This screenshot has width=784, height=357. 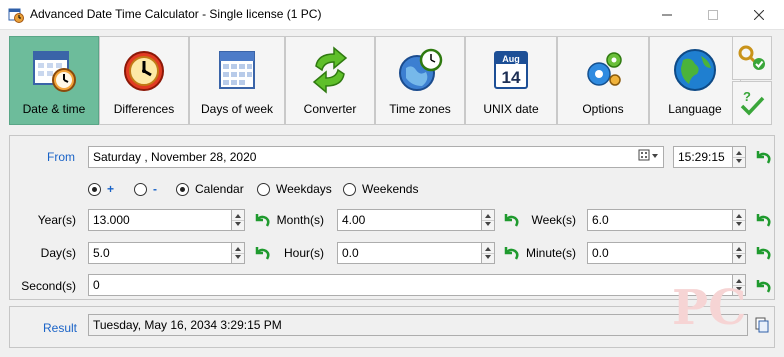 I want to click on result-label: Result, so click(x=60, y=328).